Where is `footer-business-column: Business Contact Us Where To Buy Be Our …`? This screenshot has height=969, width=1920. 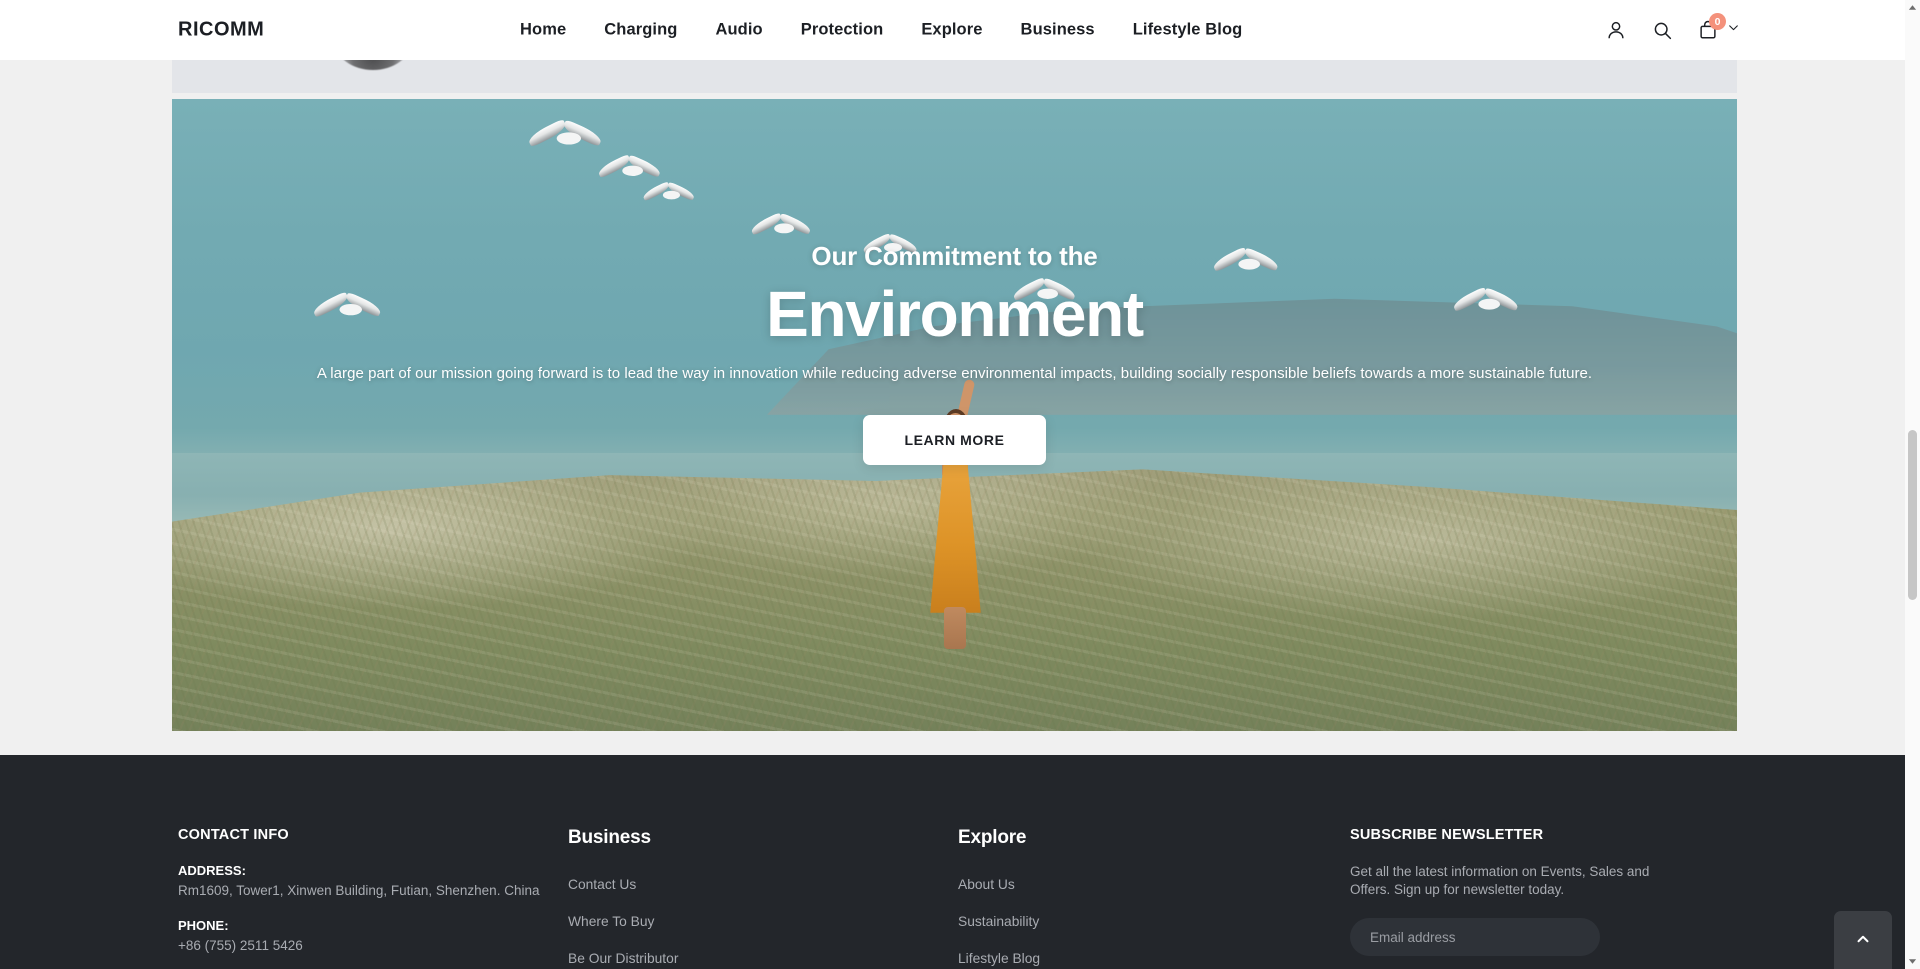 footer-business-column: Business Contact Us Where To Buy Be Our … is located at coordinates (763, 896).